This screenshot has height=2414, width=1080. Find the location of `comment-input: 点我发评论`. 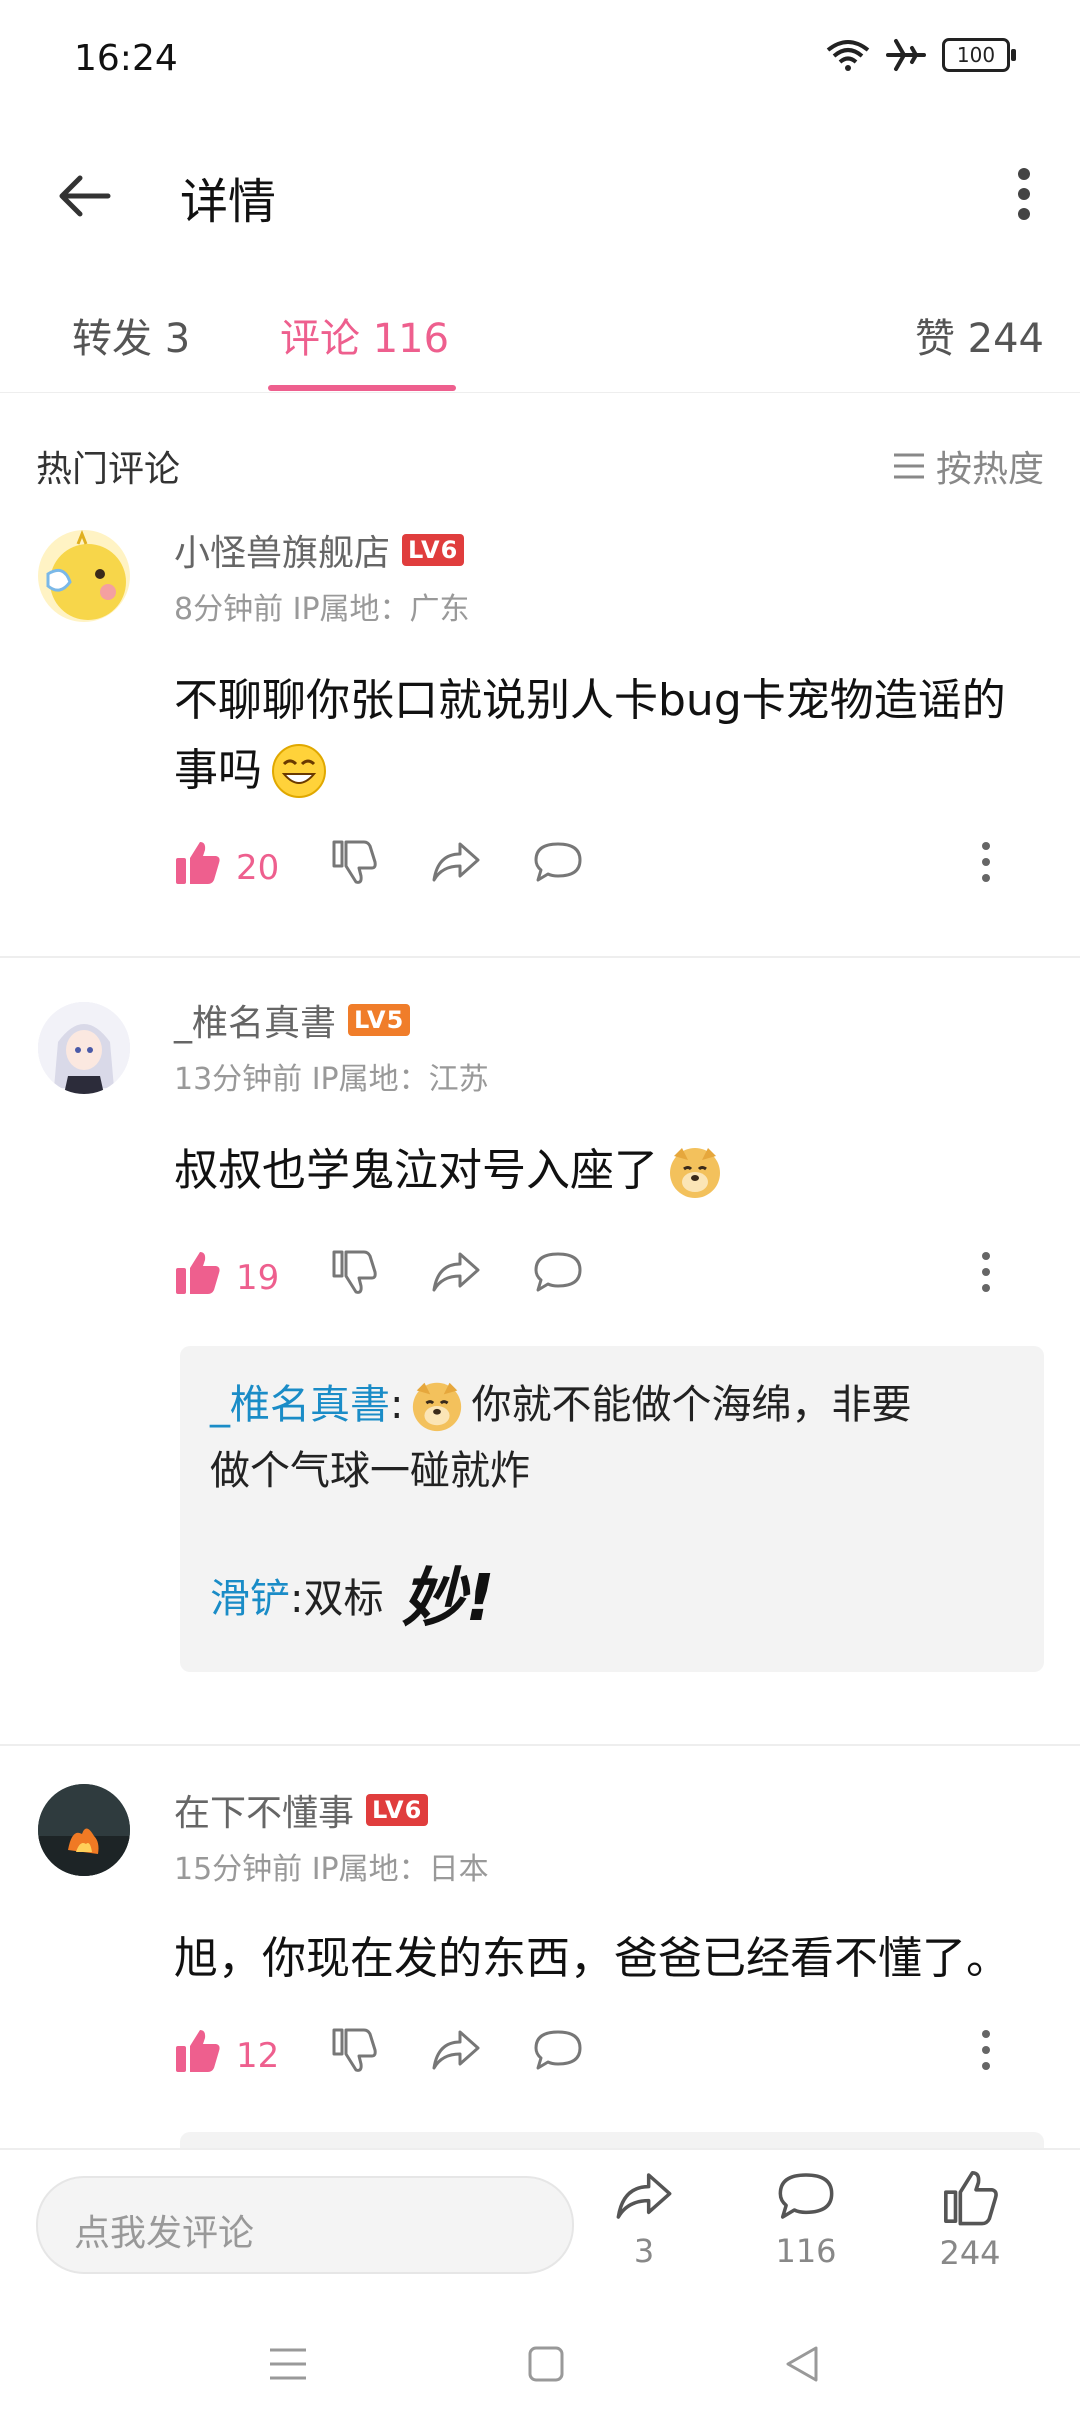

comment-input: 点我发评论 is located at coordinates (305, 2225).